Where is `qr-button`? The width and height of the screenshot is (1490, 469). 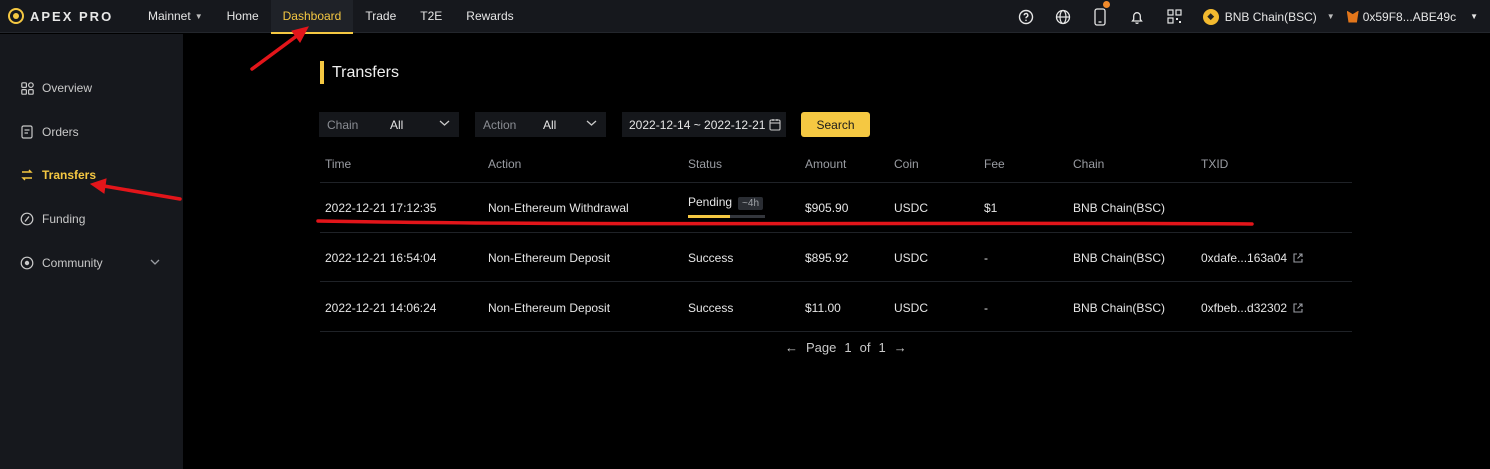
qr-button is located at coordinates (1174, 16).